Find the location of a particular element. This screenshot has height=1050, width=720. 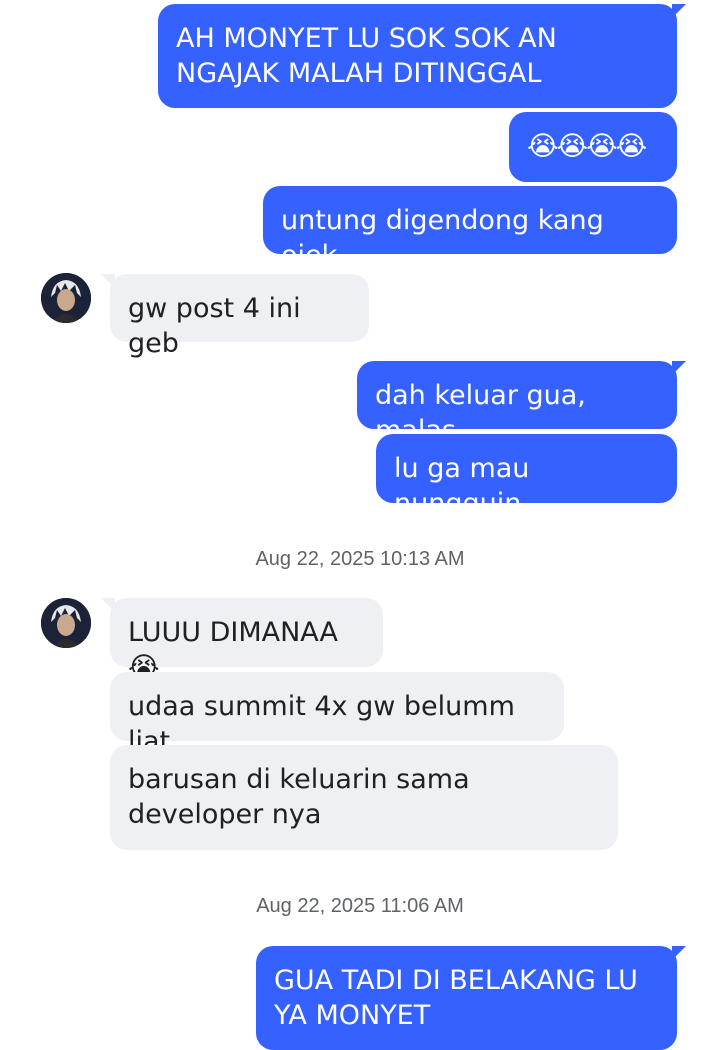

message-outgoing: untung digendong kang ojek is located at coordinates (470, 228).